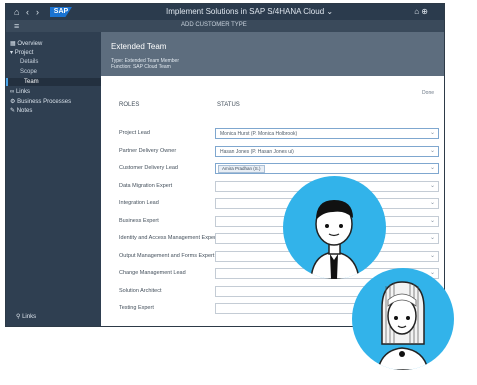  What do you see at coordinates (279, 221) in the screenshot?
I see `form-row: Business Expert ⌄` at bounding box center [279, 221].